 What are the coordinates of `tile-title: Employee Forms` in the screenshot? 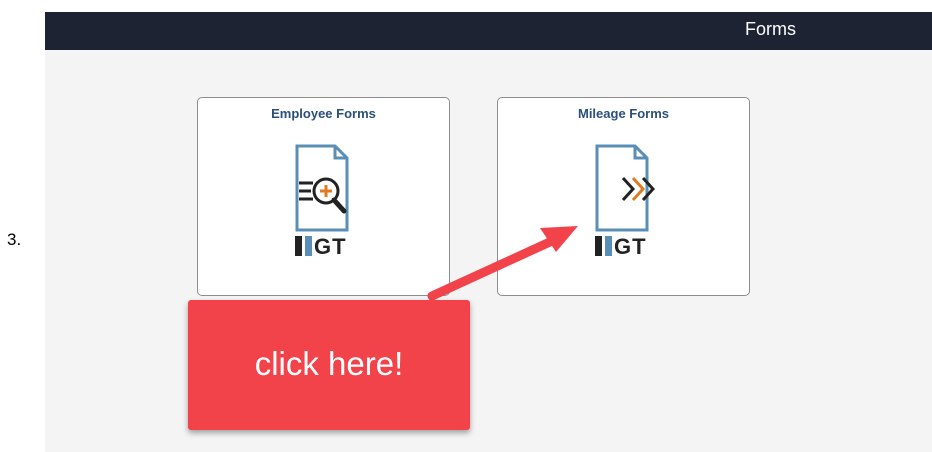 It's located at (323, 113).